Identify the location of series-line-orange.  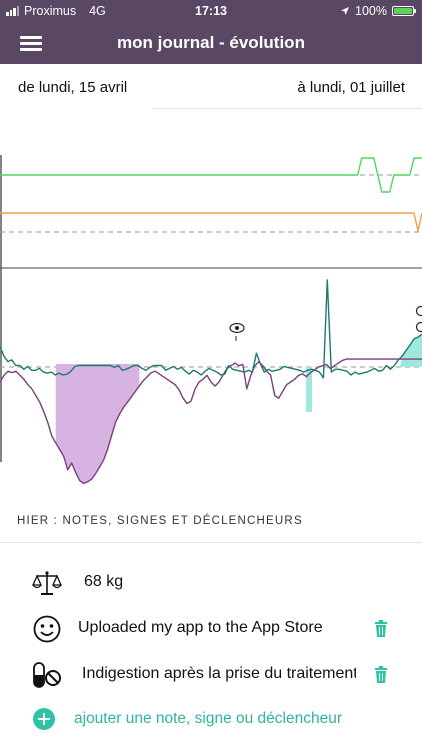
(211, 222).